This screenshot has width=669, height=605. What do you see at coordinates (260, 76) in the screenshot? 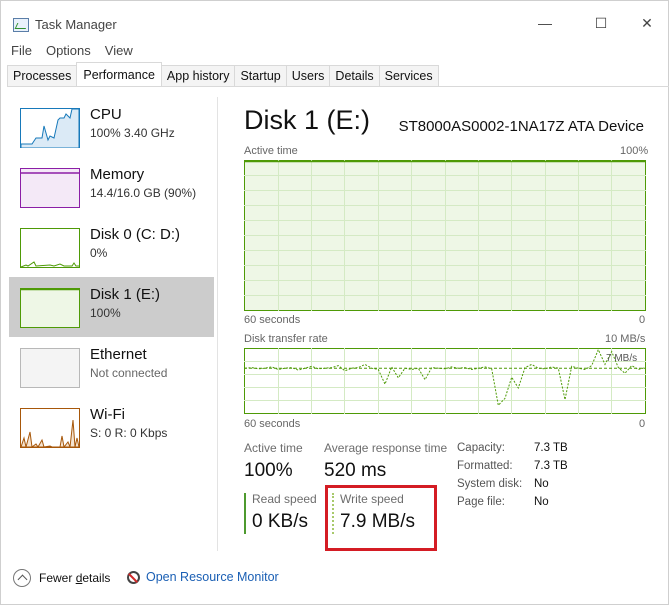
I see `tab-startup: Startup` at bounding box center [260, 76].